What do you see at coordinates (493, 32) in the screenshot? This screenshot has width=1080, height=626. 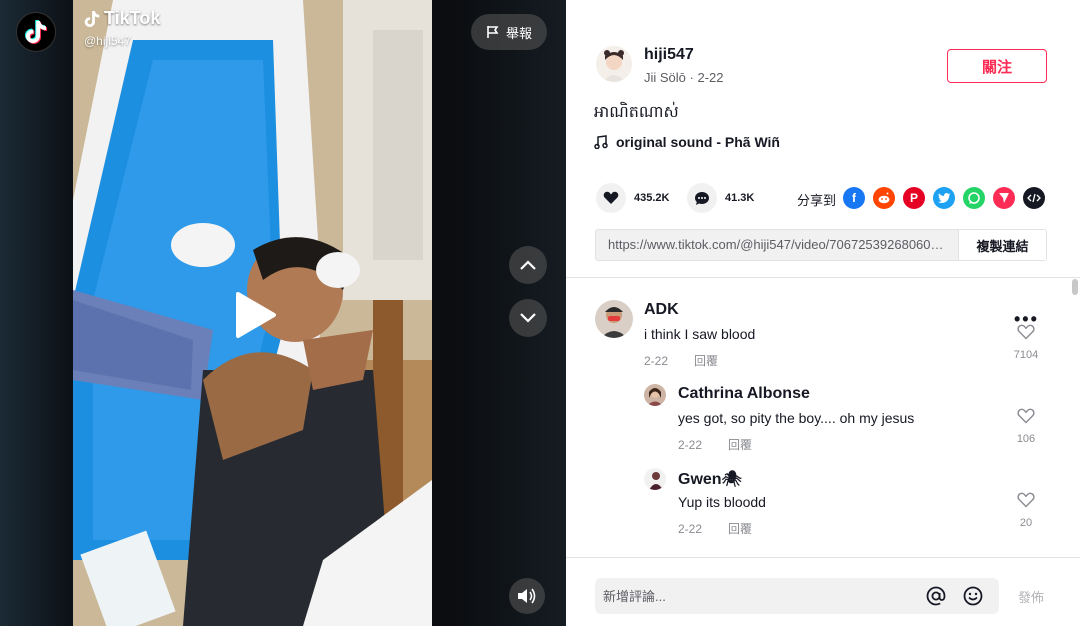 I see `flag-icon` at bounding box center [493, 32].